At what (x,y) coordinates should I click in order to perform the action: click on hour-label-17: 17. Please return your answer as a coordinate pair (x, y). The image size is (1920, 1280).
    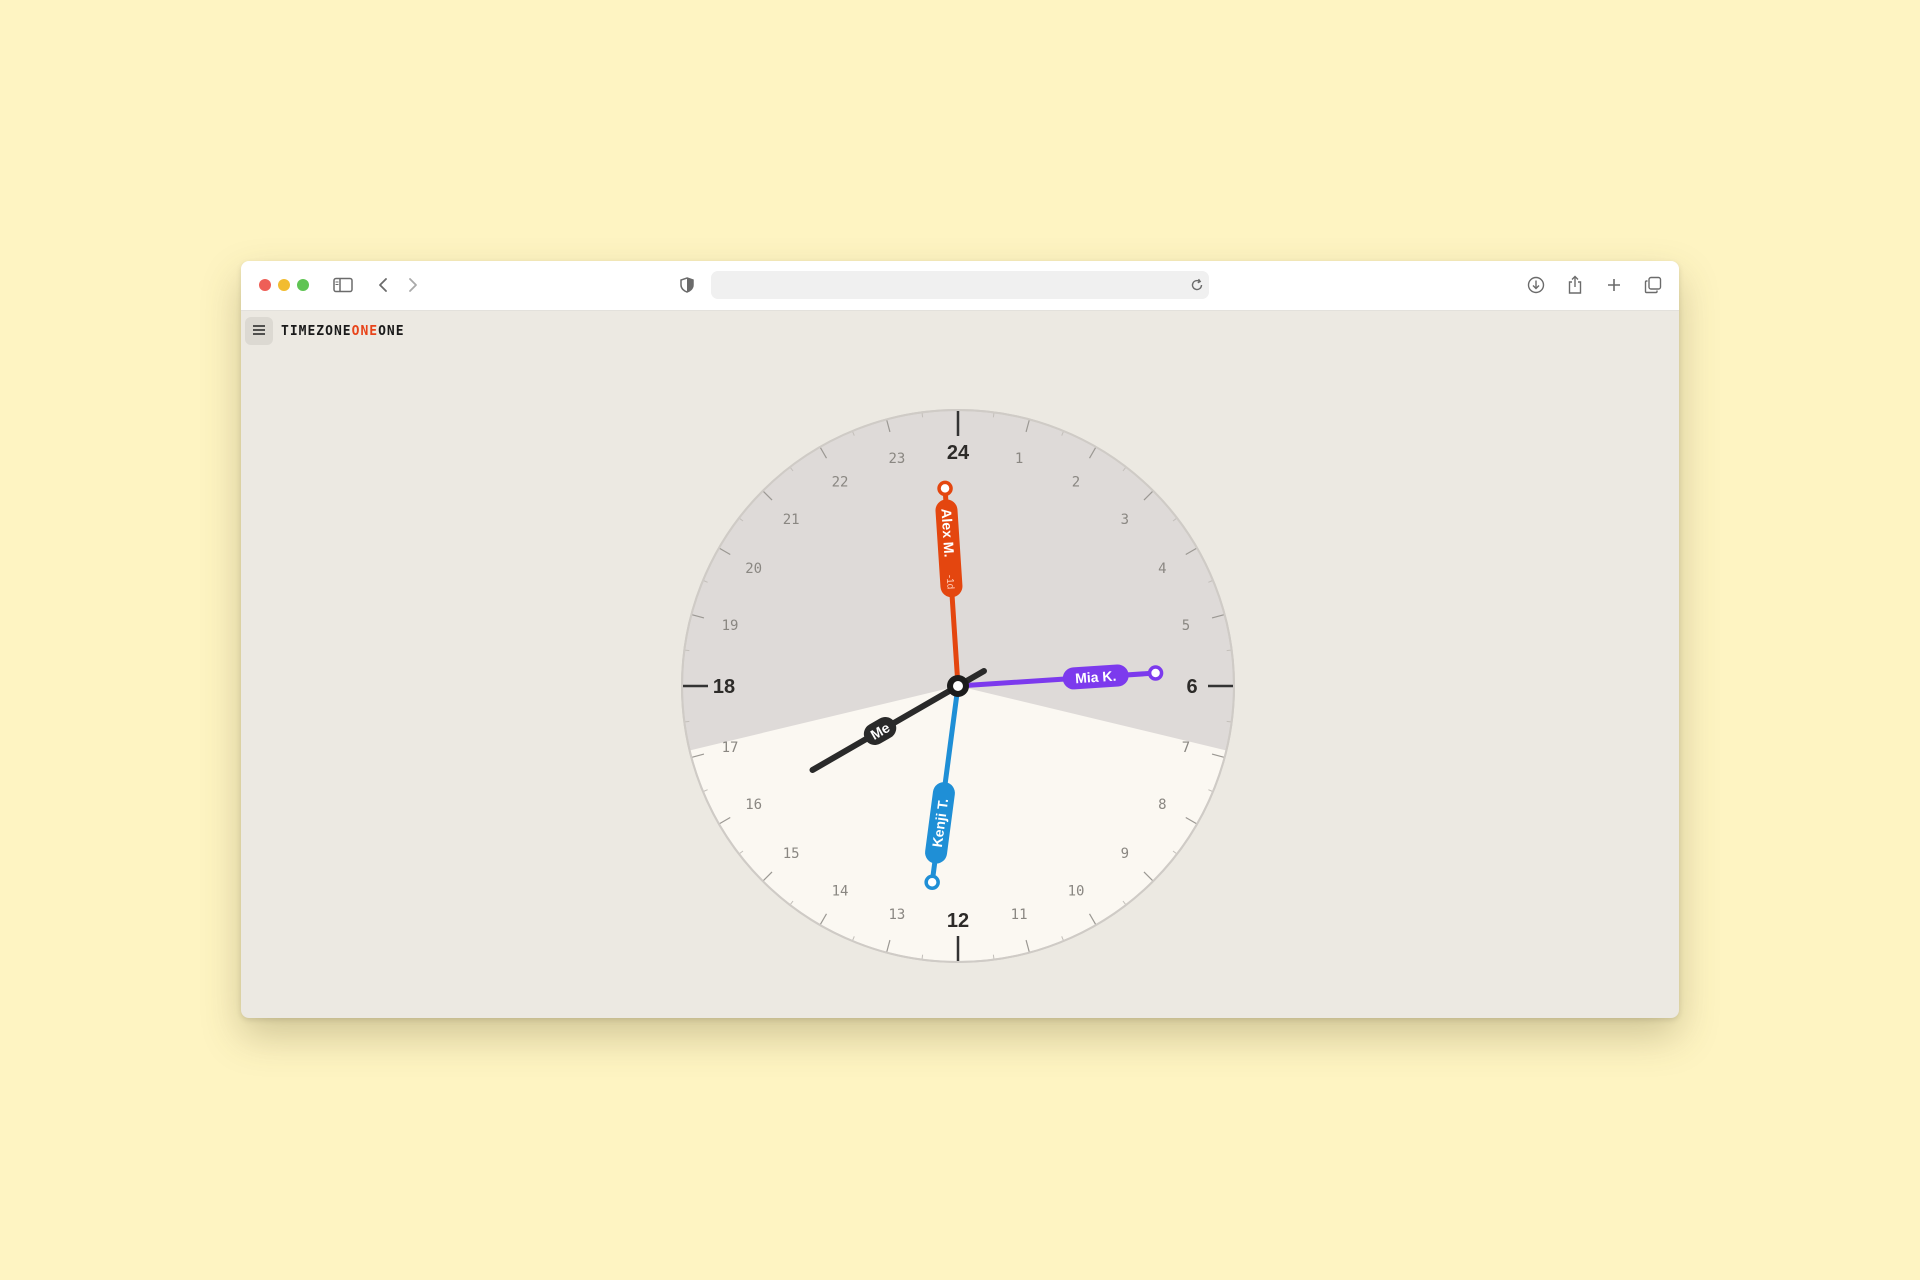
    Looking at the image, I should click on (730, 748).